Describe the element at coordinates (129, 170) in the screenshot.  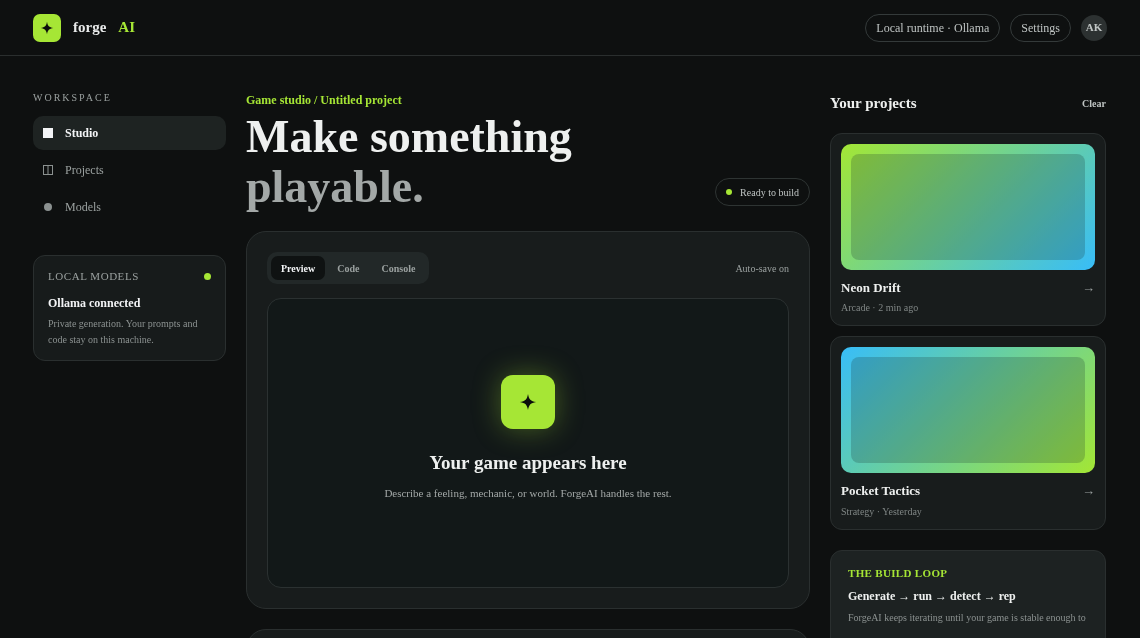
I see `sidebar-item: Projects` at that location.